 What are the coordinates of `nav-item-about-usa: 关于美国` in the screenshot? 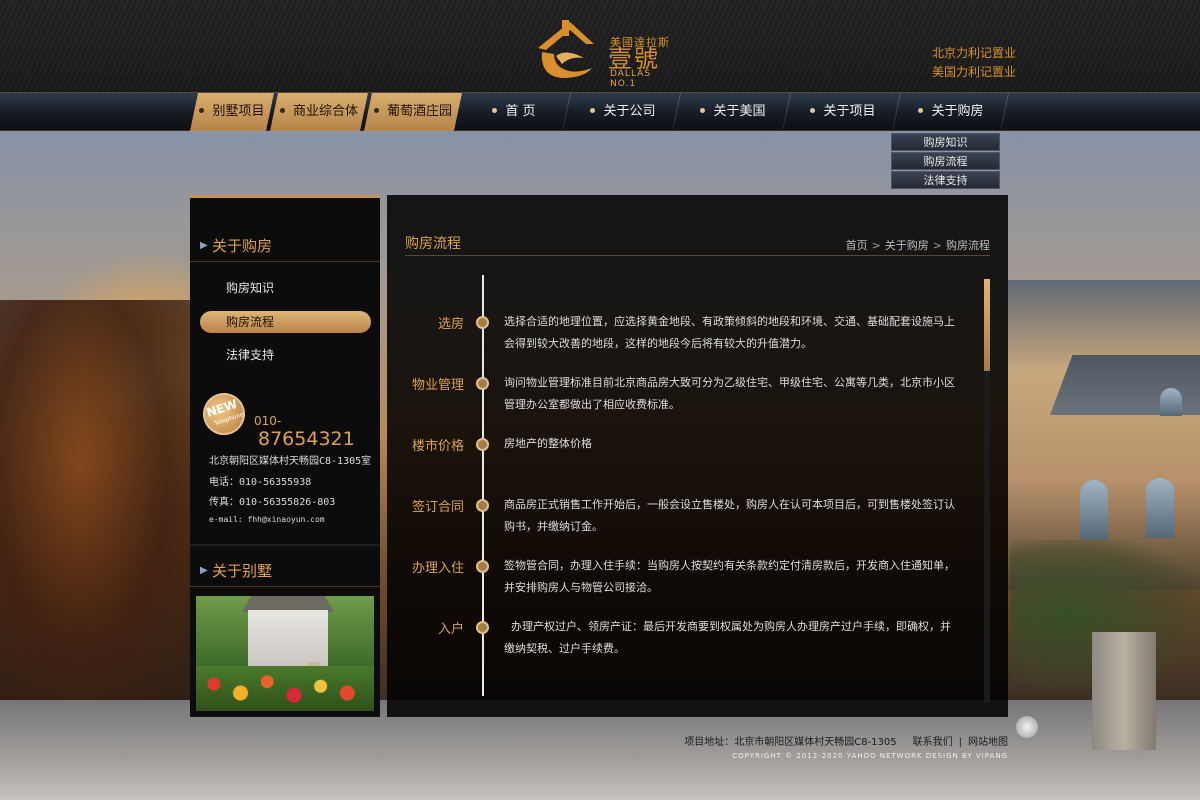 It's located at (733, 112).